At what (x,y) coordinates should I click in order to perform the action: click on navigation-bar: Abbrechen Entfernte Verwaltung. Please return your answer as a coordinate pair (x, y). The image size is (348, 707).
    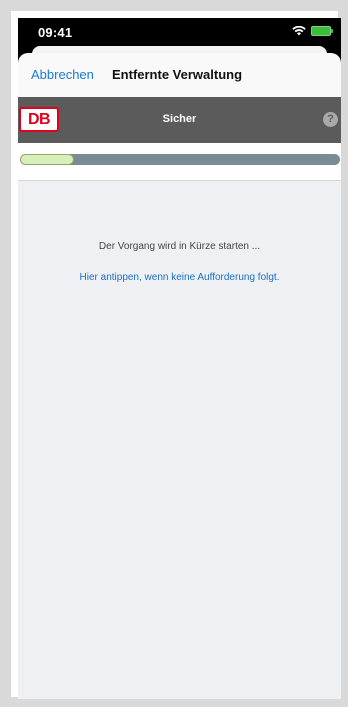
    Looking at the image, I should click on (179, 75).